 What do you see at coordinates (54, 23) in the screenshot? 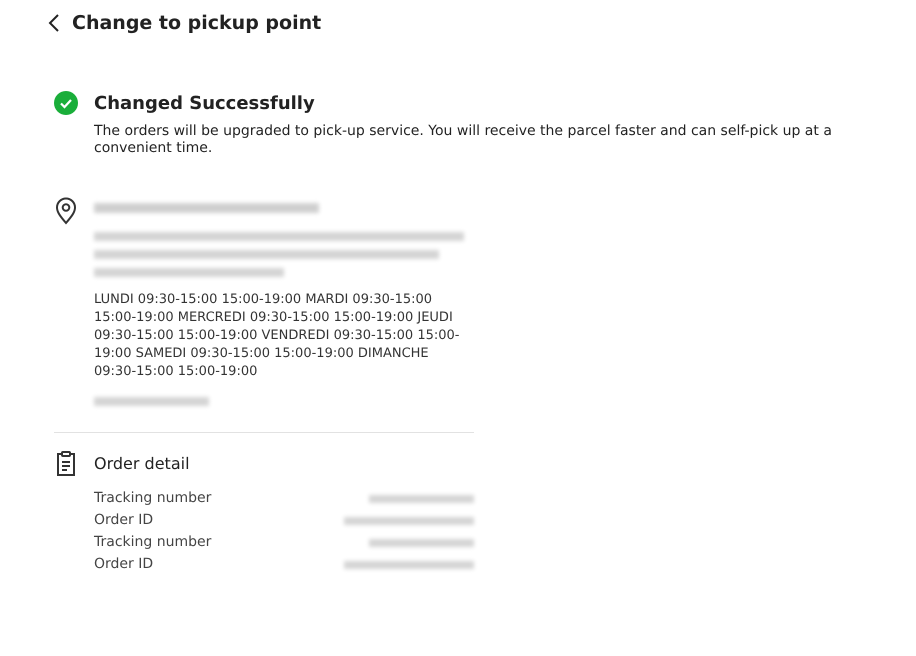
I see `back-icon` at bounding box center [54, 23].